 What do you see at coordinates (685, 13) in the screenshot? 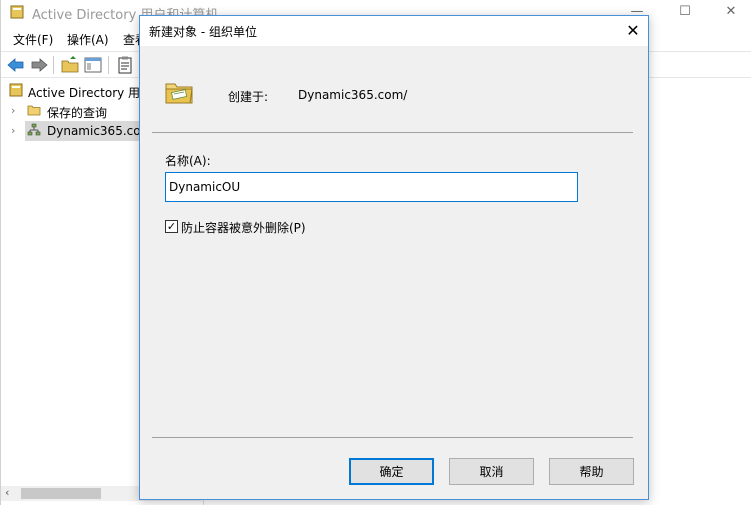
I see `maximize-button: ☐` at bounding box center [685, 13].